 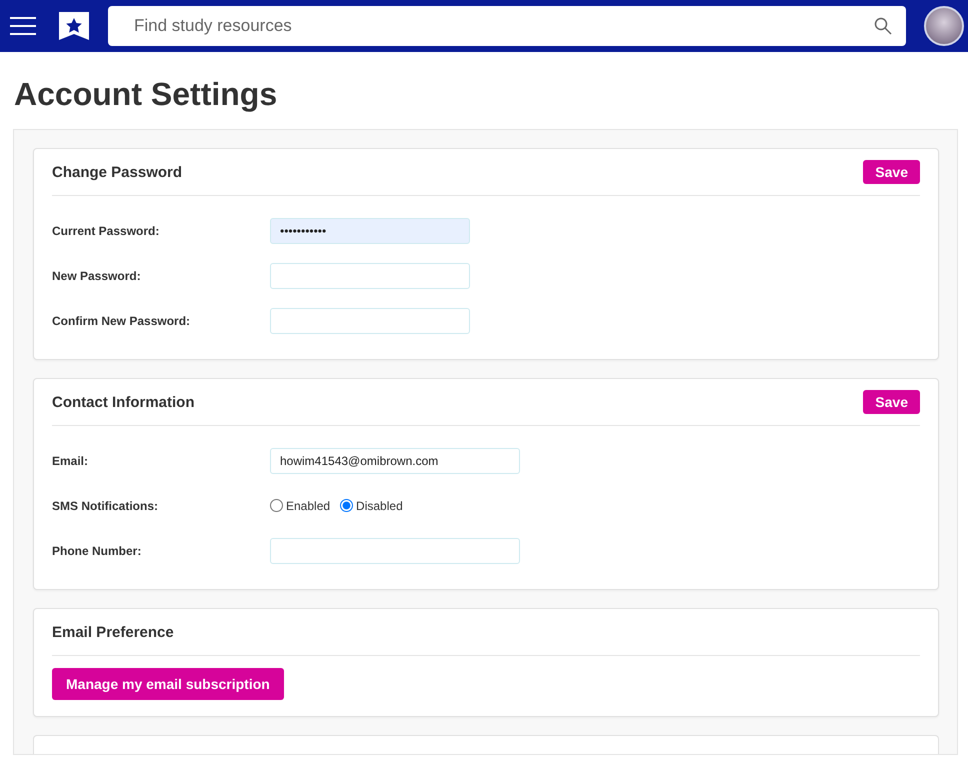 I want to click on section-title: Change Password, so click(x=117, y=172).